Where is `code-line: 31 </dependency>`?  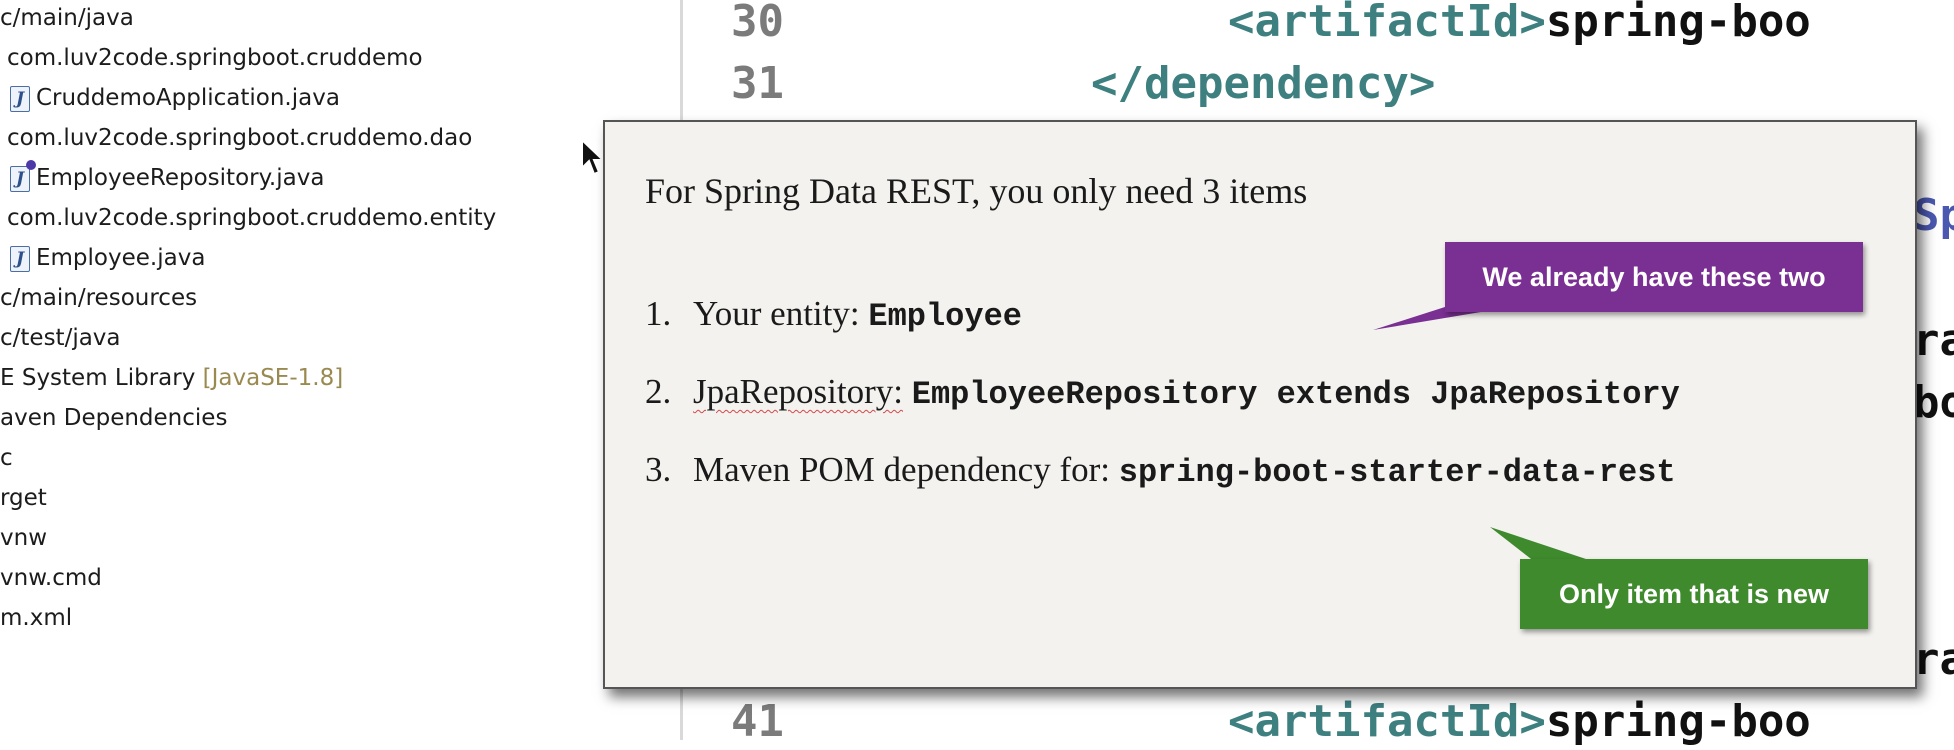
code-line: 31 </dependency> is located at coordinates (1318, 84).